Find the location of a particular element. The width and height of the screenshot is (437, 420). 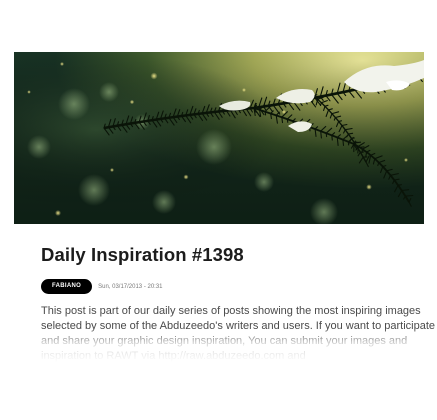

post-date: Sun, 03/17/2013 - 20:31 is located at coordinates (130, 286).